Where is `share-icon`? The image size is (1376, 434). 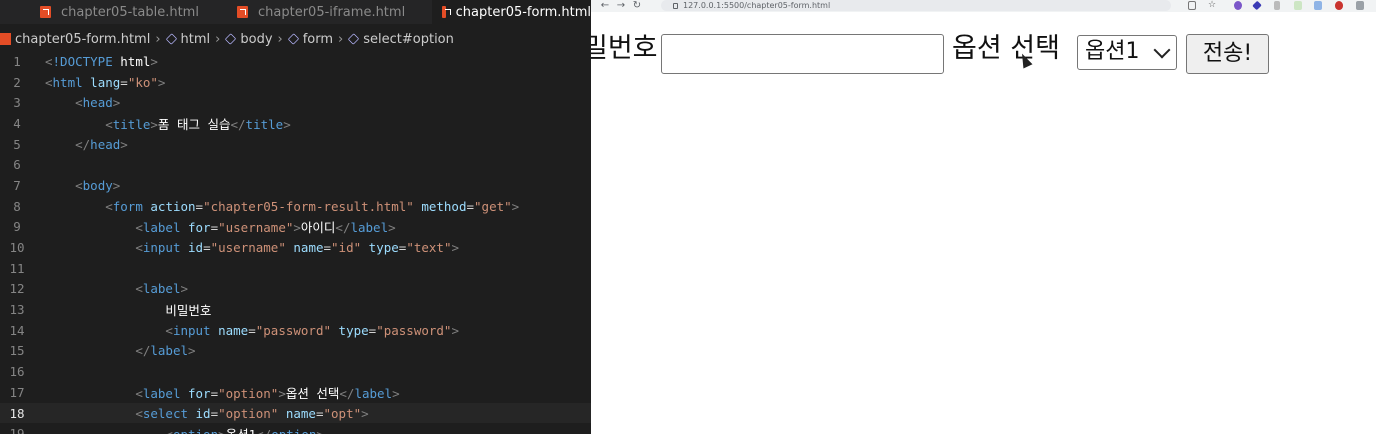 share-icon is located at coordinates (1192, 5).